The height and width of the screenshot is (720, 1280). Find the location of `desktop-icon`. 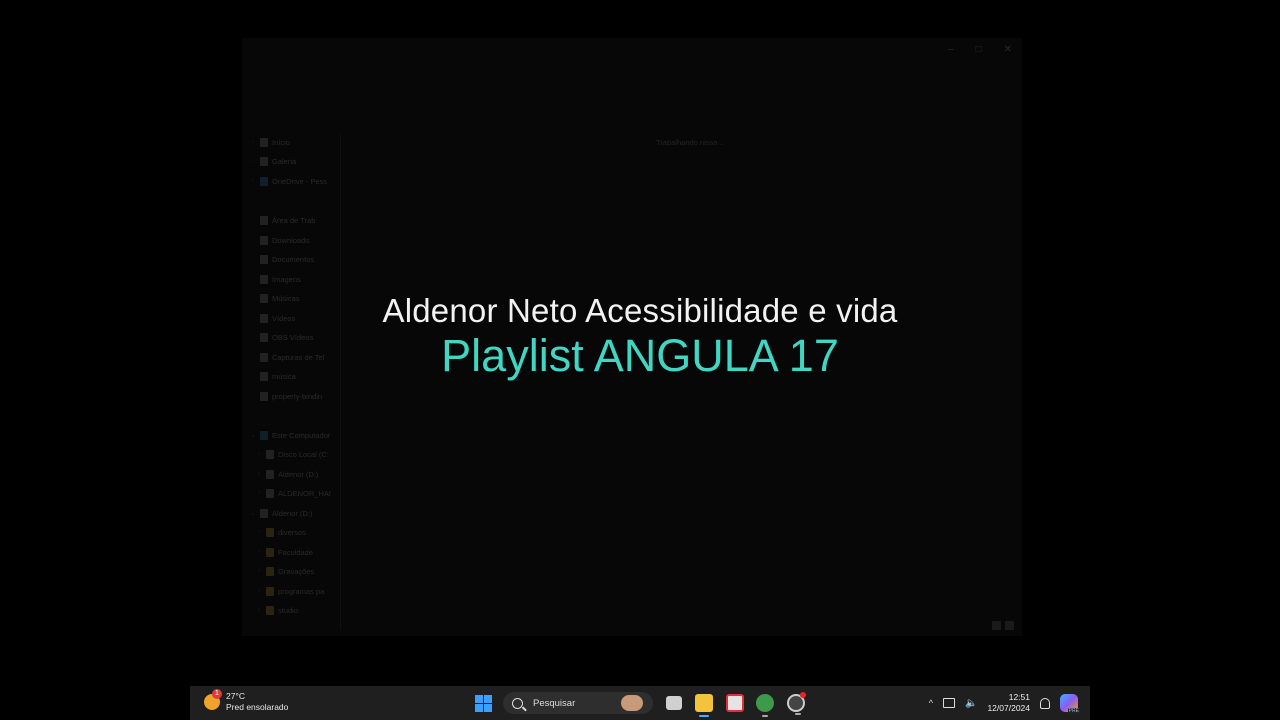

desktop-icon is located at coordinates (264, 220).